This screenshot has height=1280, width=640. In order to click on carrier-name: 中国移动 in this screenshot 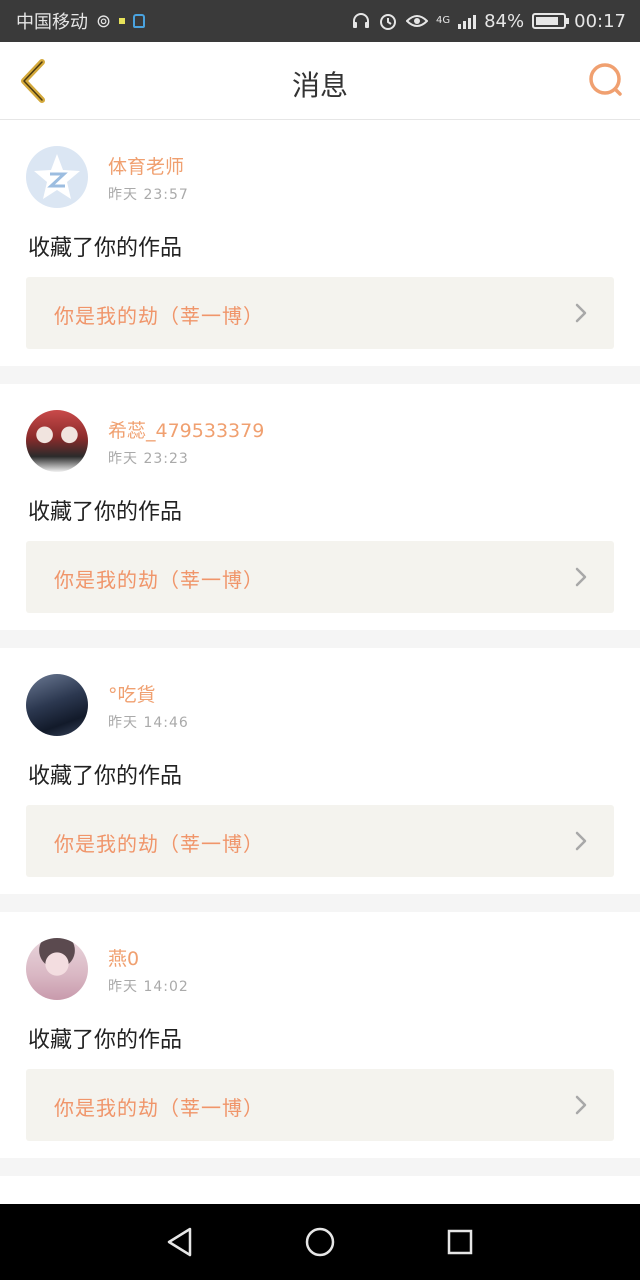, I will do `click(52, 22)`.